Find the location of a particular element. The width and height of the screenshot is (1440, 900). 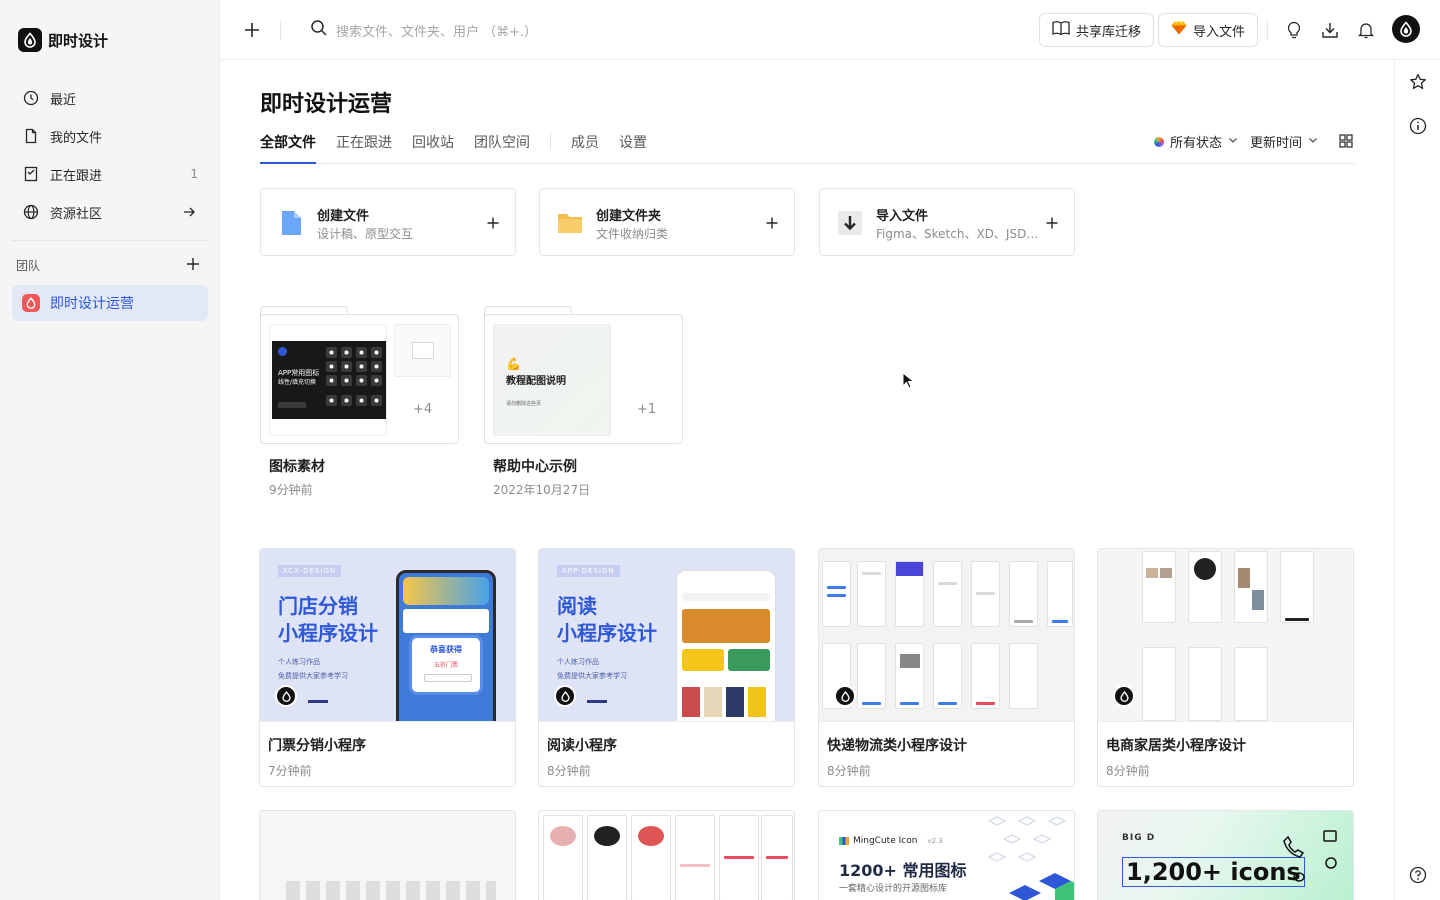

share-library-migrate-button: 共享库迁移 is located at coordinates (1097, 30).